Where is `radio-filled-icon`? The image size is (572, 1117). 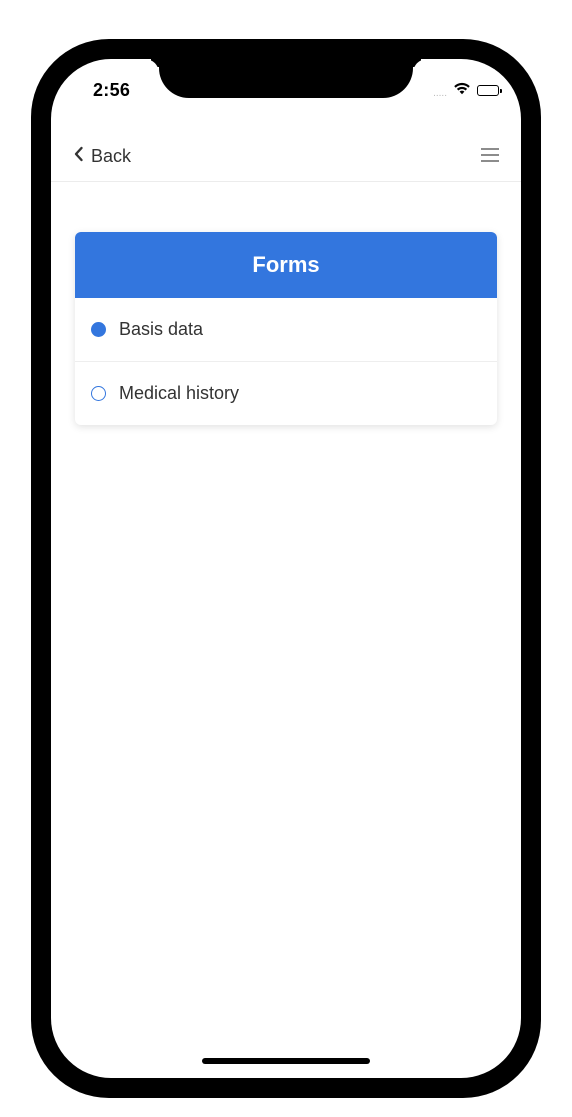 radio-filled-icon is located at coordinates (98, 329).